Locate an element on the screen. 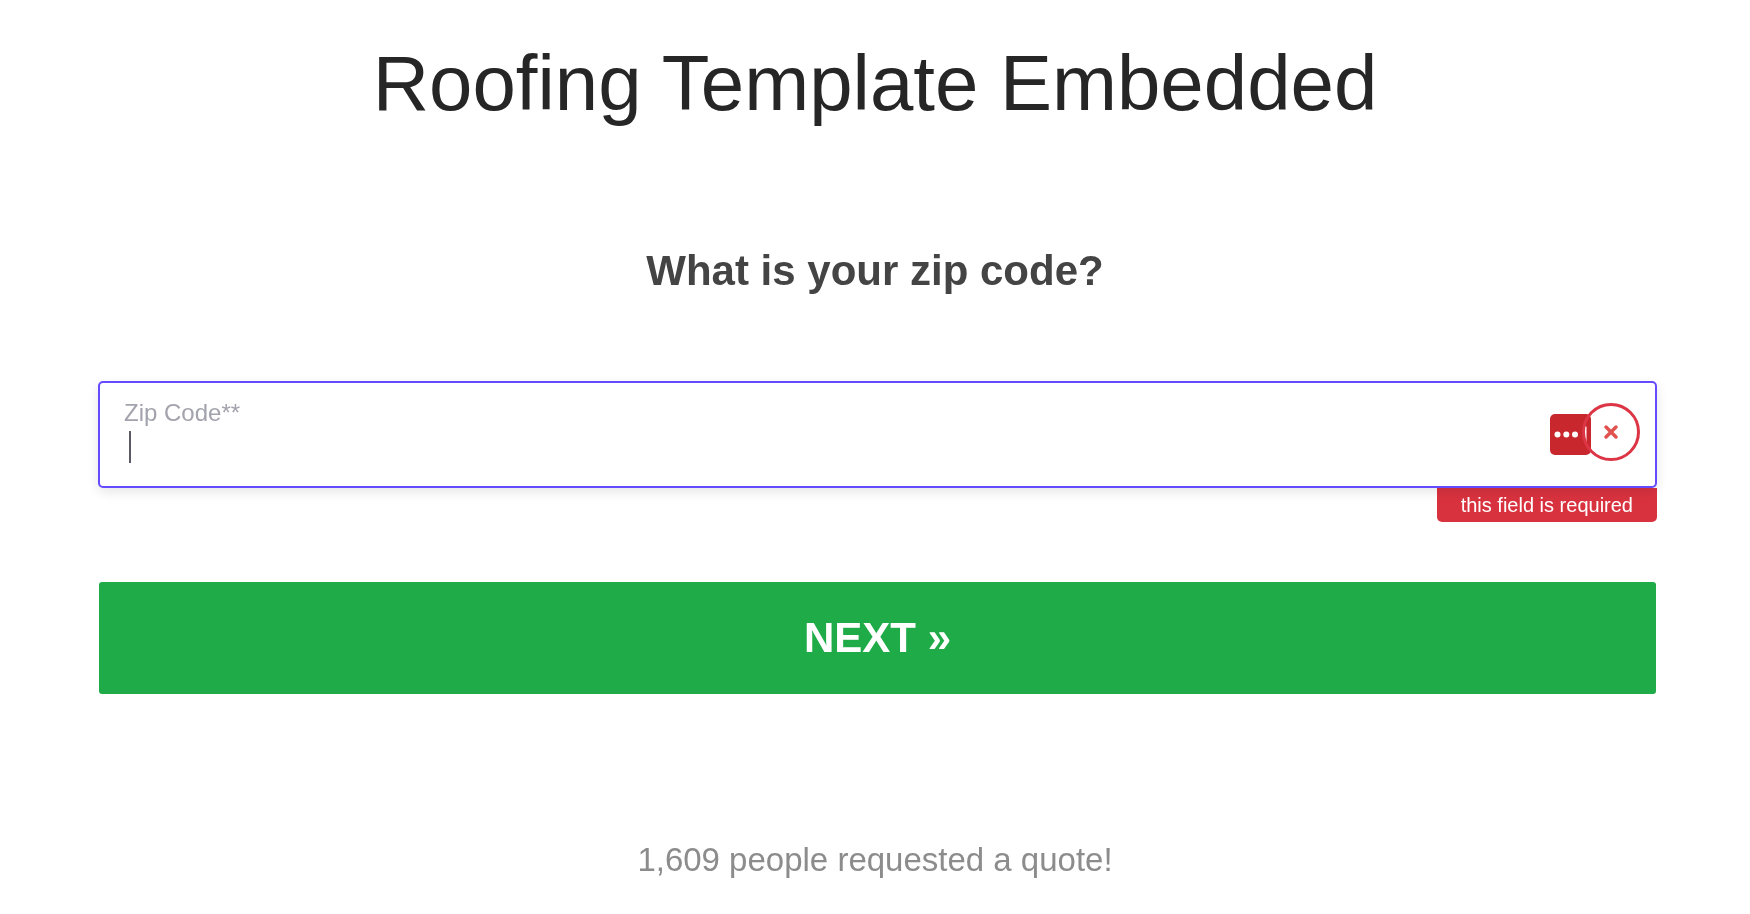 This screenshot has width=1750, height=914. question-heading: What is your zip code? is located at coordinates (875, 271).